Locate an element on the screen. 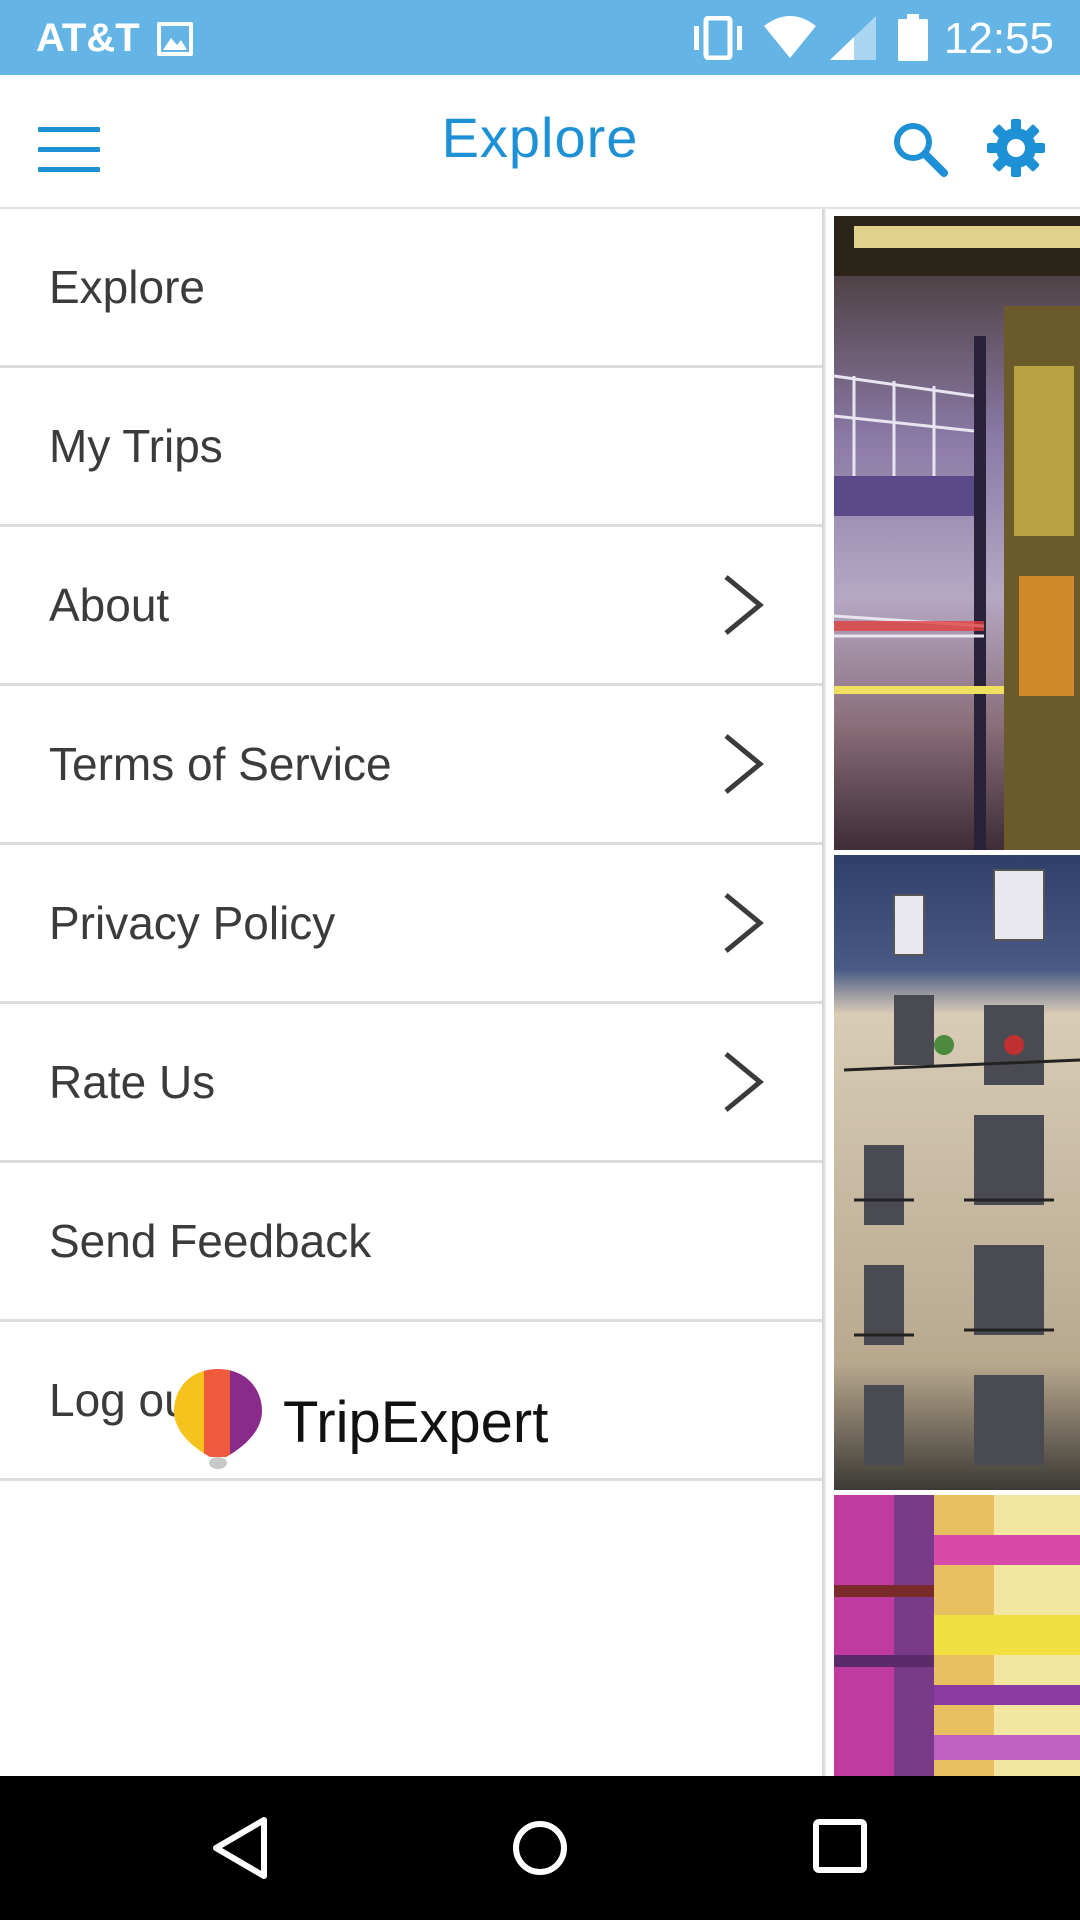 Image resolution: width=1080 pixels, height=1920 pixels. clock: 12:55 is located at coordinates (998, 38).